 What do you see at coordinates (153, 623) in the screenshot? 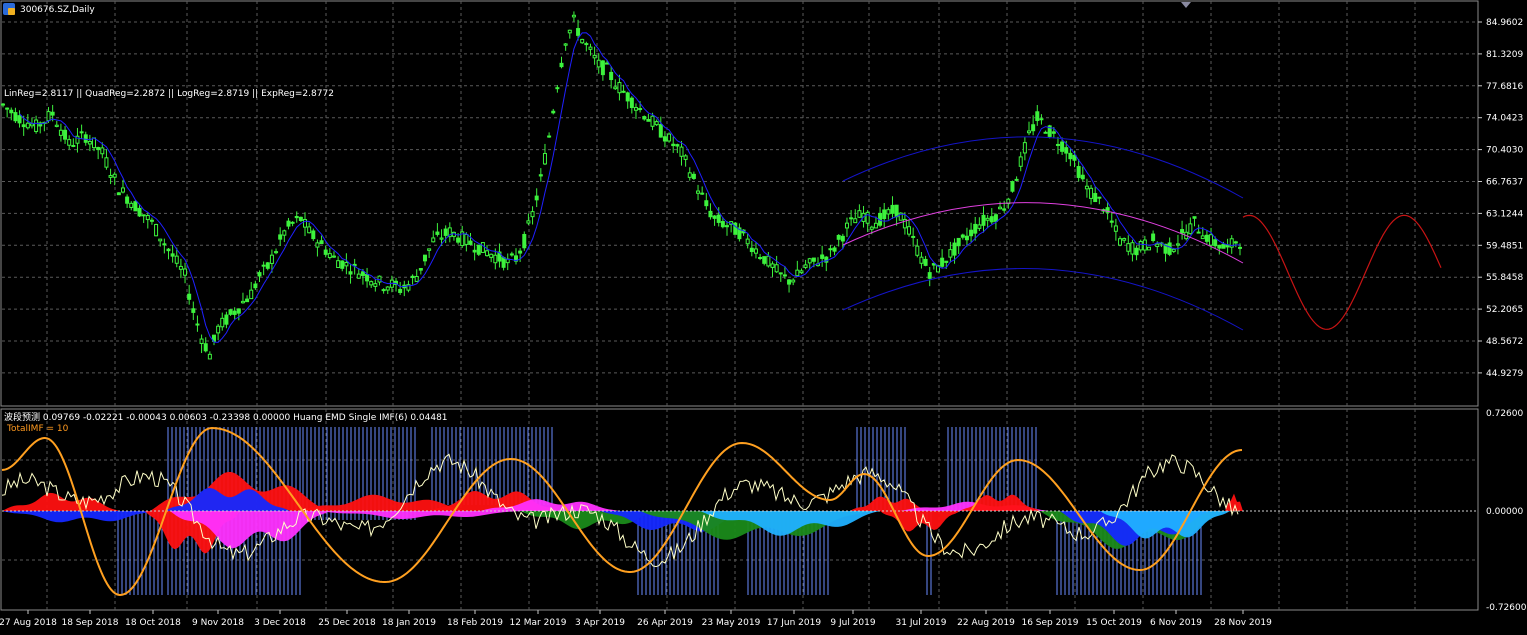
I see `time-tick-label: 18 Oct 2018` at bounding box center [153, 623].